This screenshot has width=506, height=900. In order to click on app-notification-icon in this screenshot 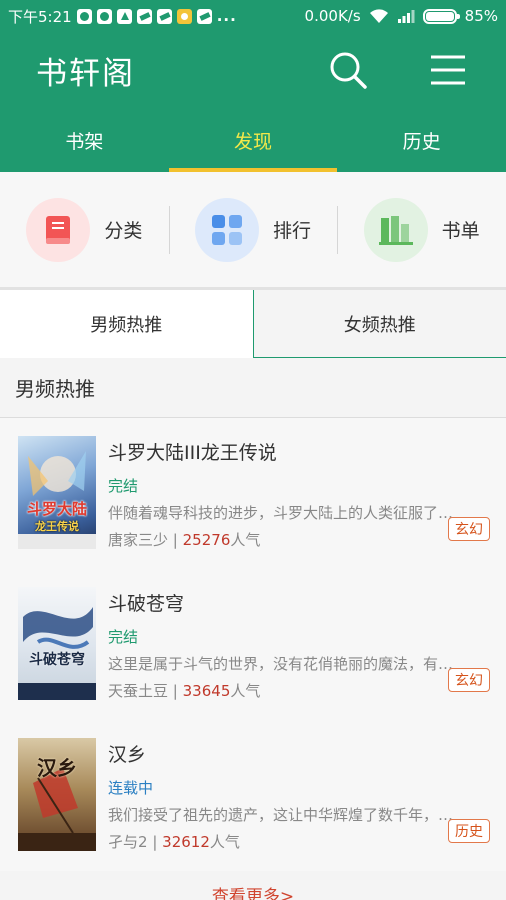, I will do `click(184, 16)`.